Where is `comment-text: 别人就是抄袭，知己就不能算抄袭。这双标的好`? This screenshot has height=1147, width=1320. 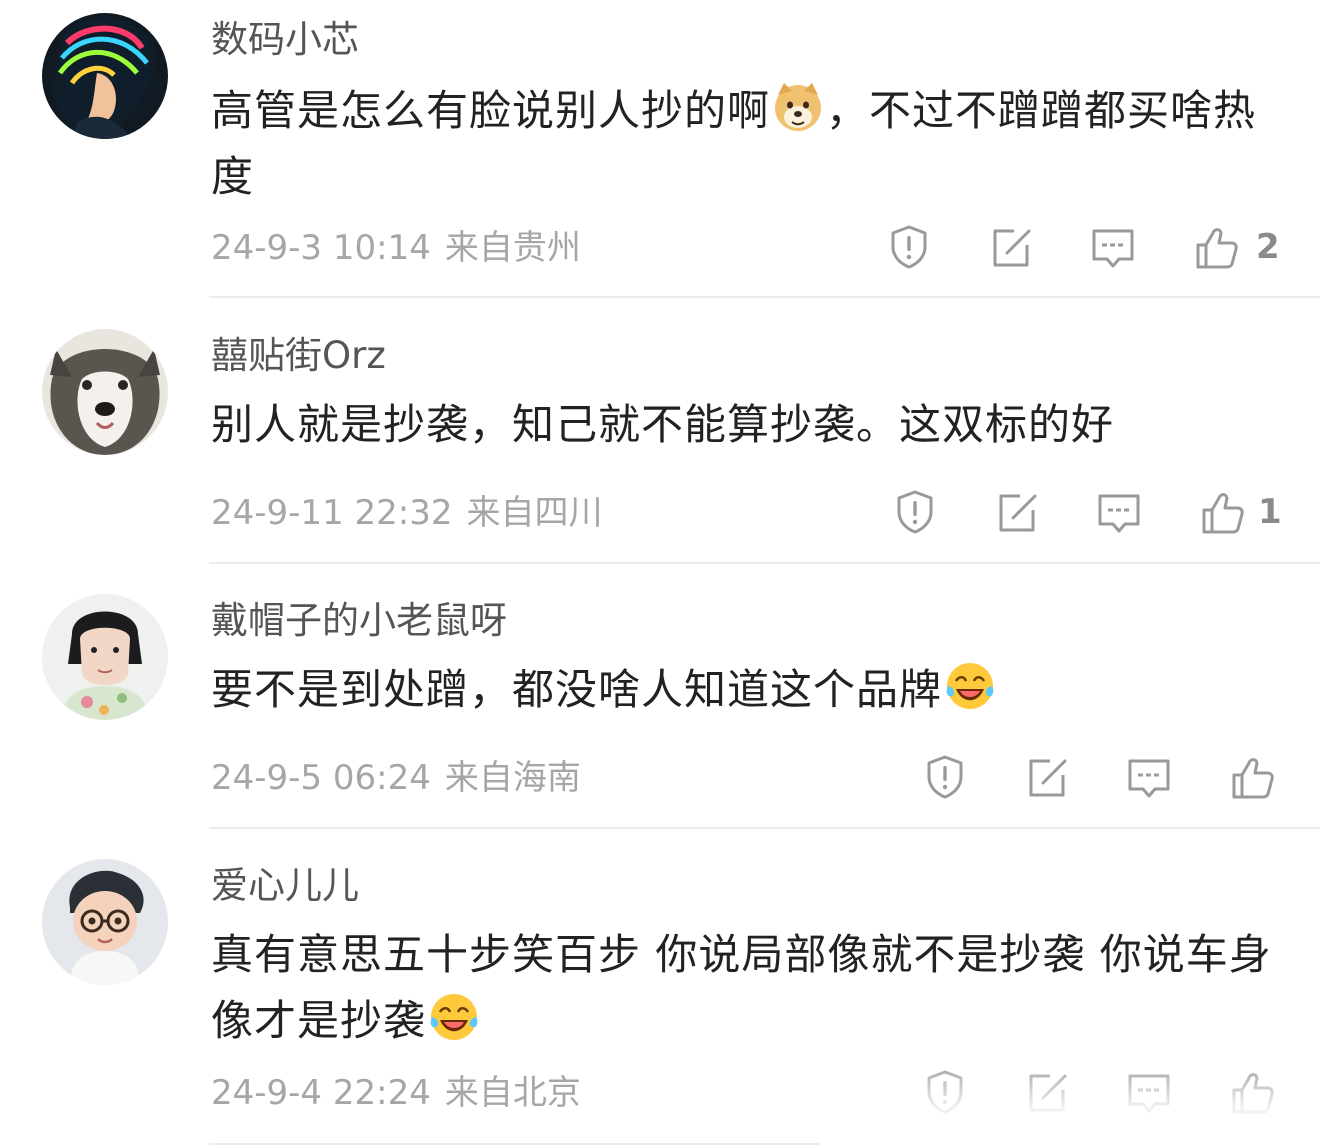 comment-text: 别人就是抄袭，知己就不能算抄袭。这双标的好 is located at coordinates (751, 425).